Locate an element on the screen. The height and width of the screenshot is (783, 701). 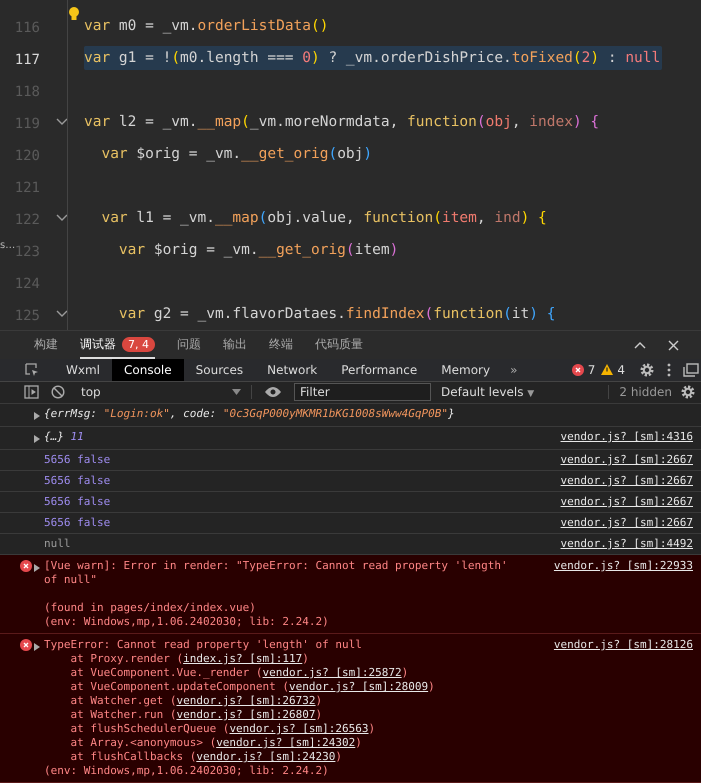
caret-icon is located at coordinates (236, 392).